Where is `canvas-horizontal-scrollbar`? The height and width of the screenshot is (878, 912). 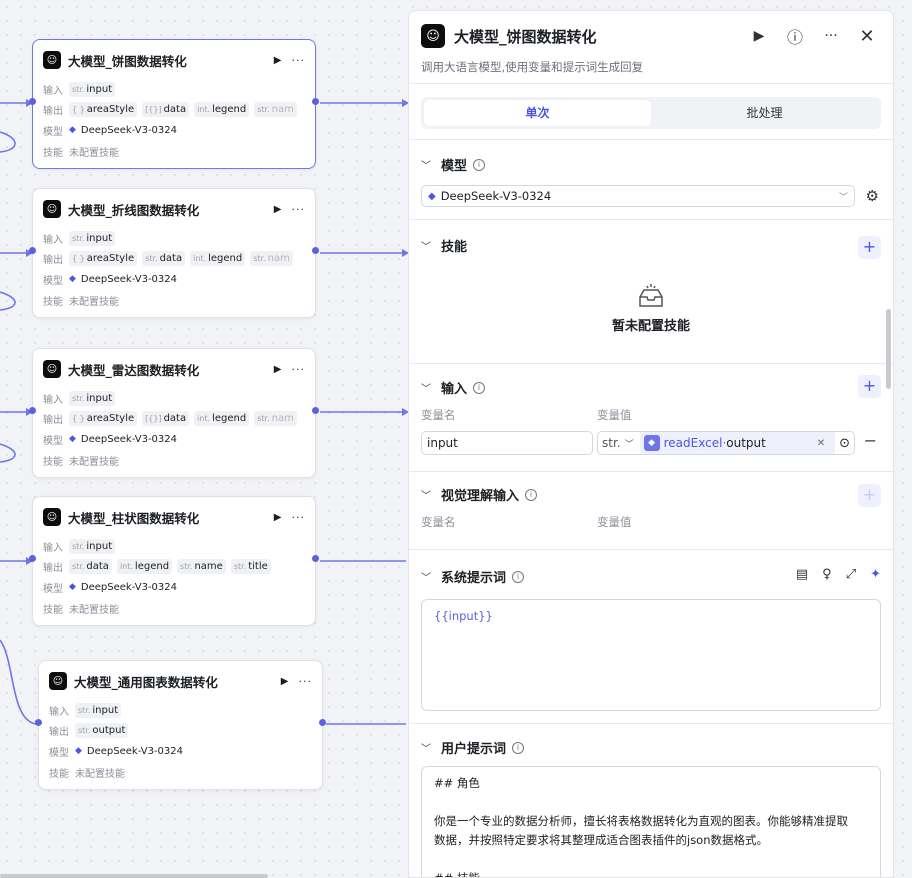
canvas-horizontal-scrollbar is located at coordinates (134, 876).